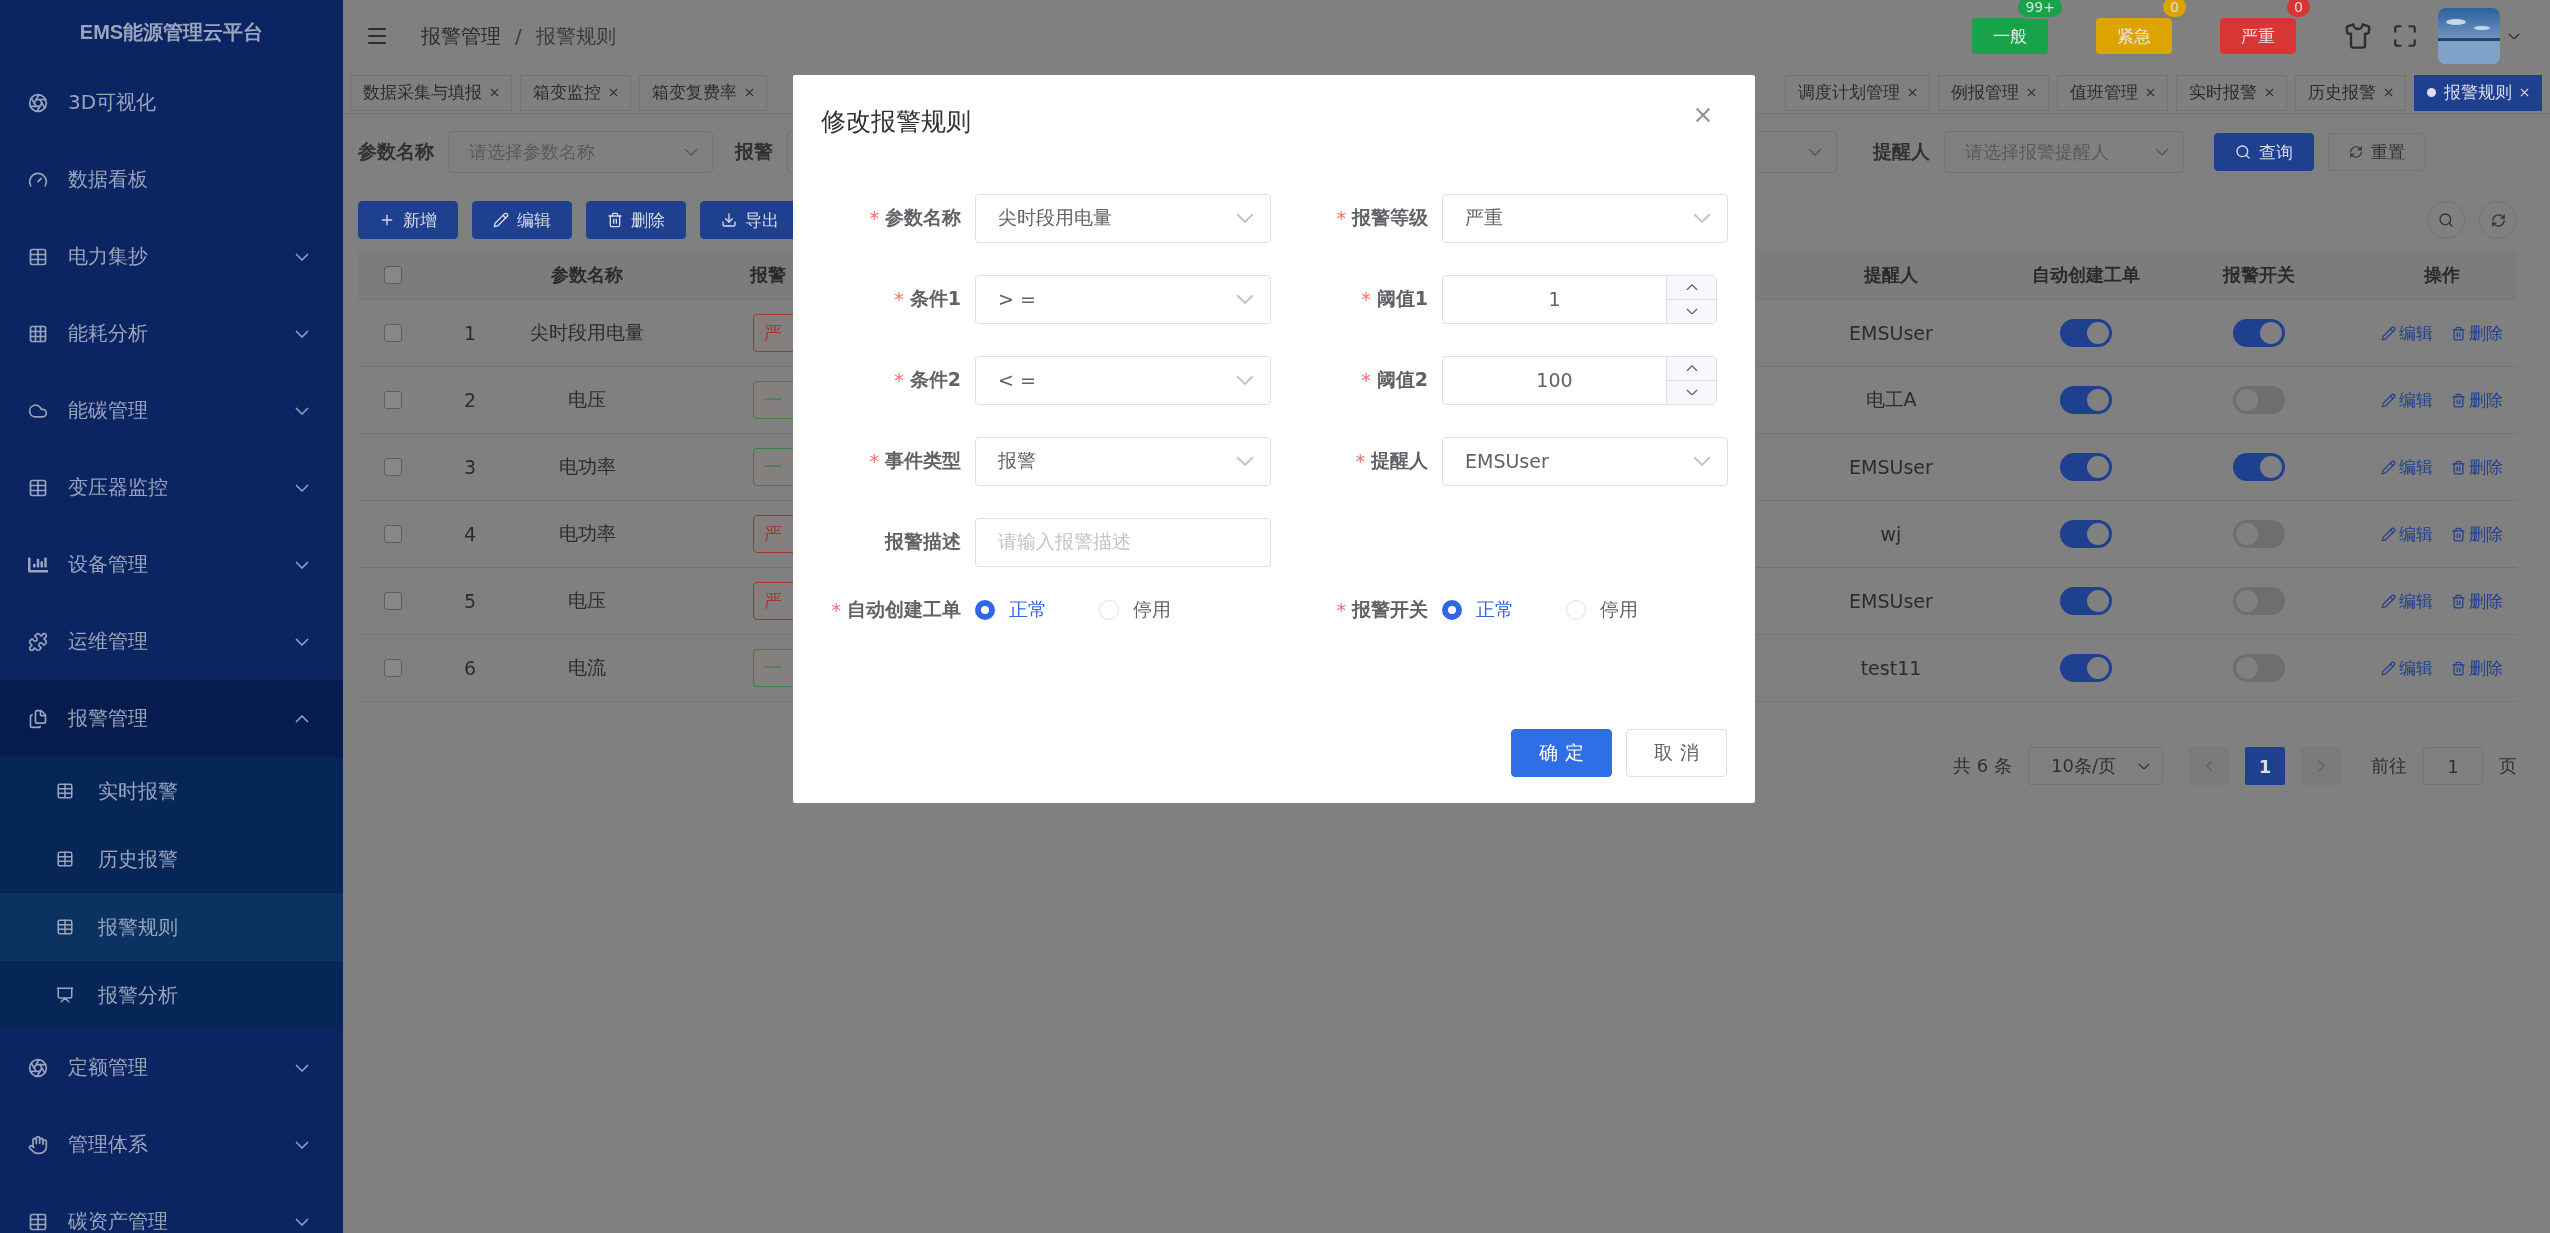 This screenshot has width=2550, height=1233. Describe the element at coordinates (1123, 461) in the screenshot. I see `select-field: 报警` at that location.